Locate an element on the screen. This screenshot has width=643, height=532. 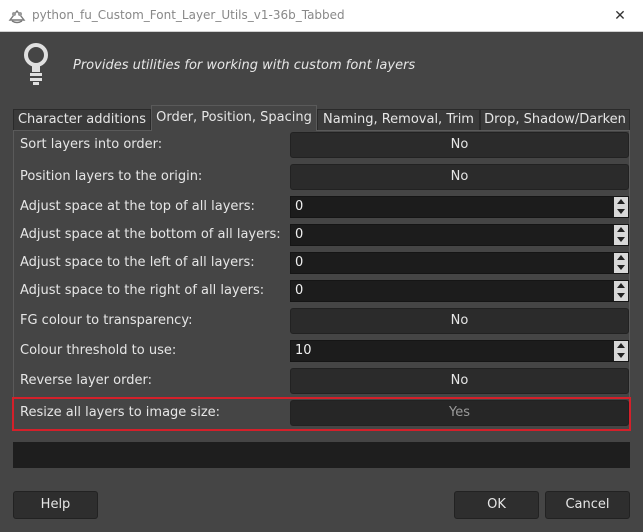
tab-drop-shadow-darken: Drop, Shadow/Darken is located at coordinates (555, 120).